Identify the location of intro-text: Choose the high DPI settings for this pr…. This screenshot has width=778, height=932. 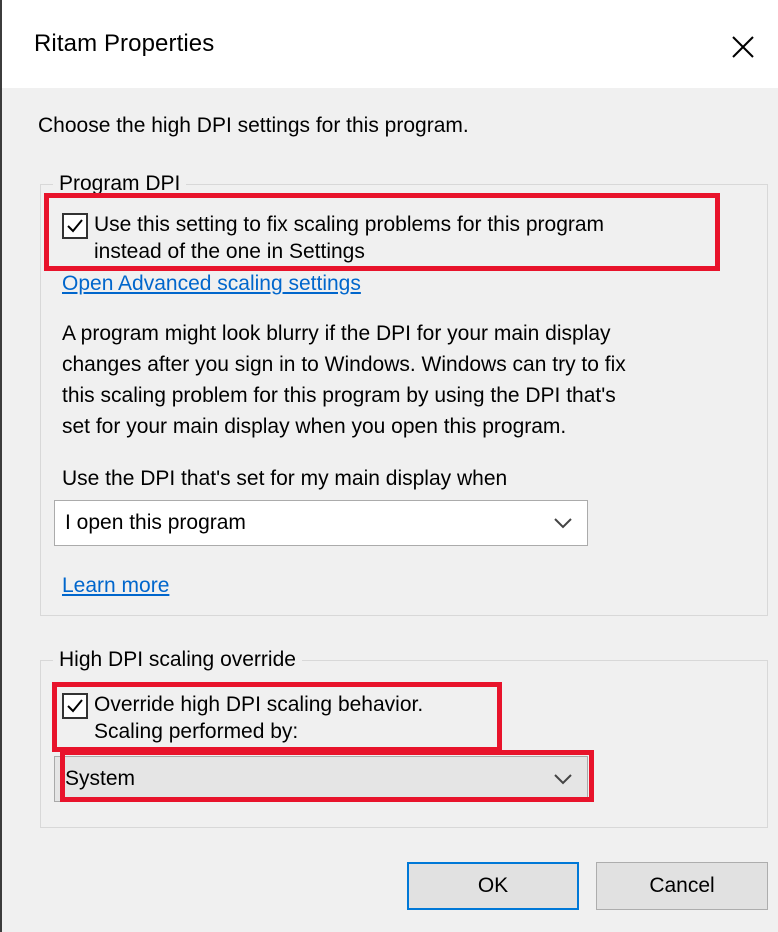
(253, 125).